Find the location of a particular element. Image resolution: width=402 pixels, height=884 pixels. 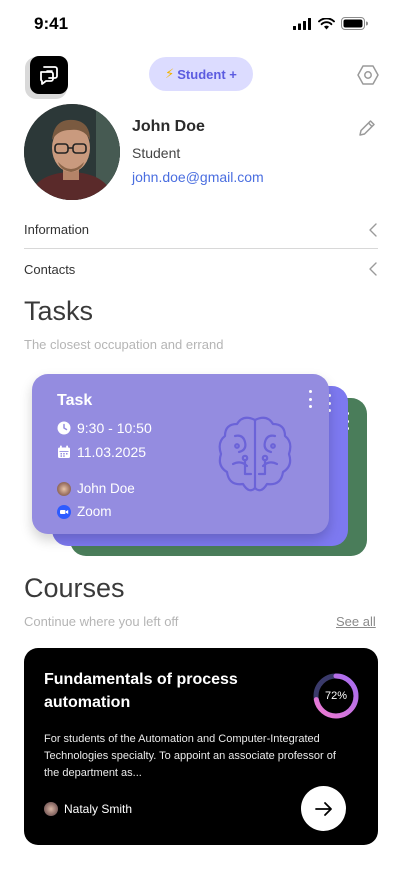

status-icons is located at coordinates (330, 23).